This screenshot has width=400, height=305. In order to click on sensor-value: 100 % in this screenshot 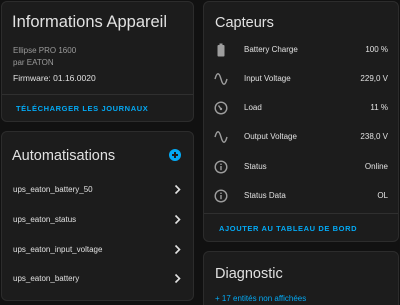, I will do `click(376, 49)`.